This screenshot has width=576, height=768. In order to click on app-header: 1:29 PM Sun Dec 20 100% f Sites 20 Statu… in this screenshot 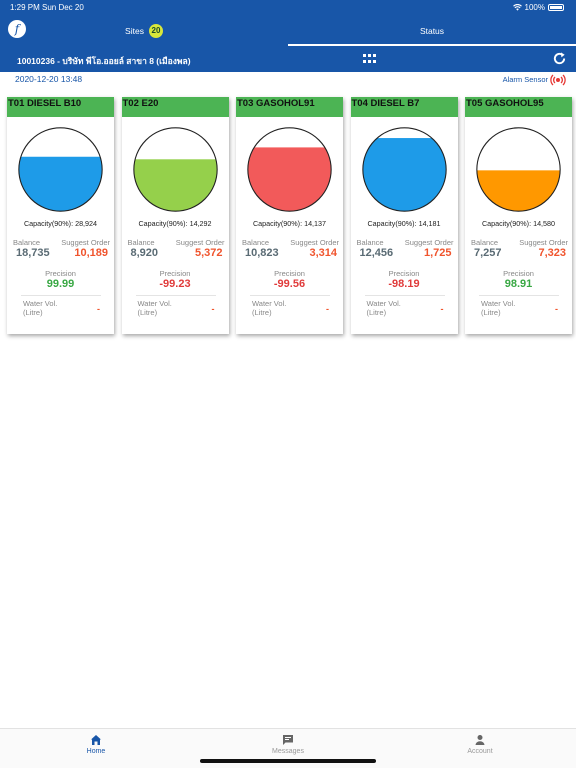, I will do `click(288, 36)`.